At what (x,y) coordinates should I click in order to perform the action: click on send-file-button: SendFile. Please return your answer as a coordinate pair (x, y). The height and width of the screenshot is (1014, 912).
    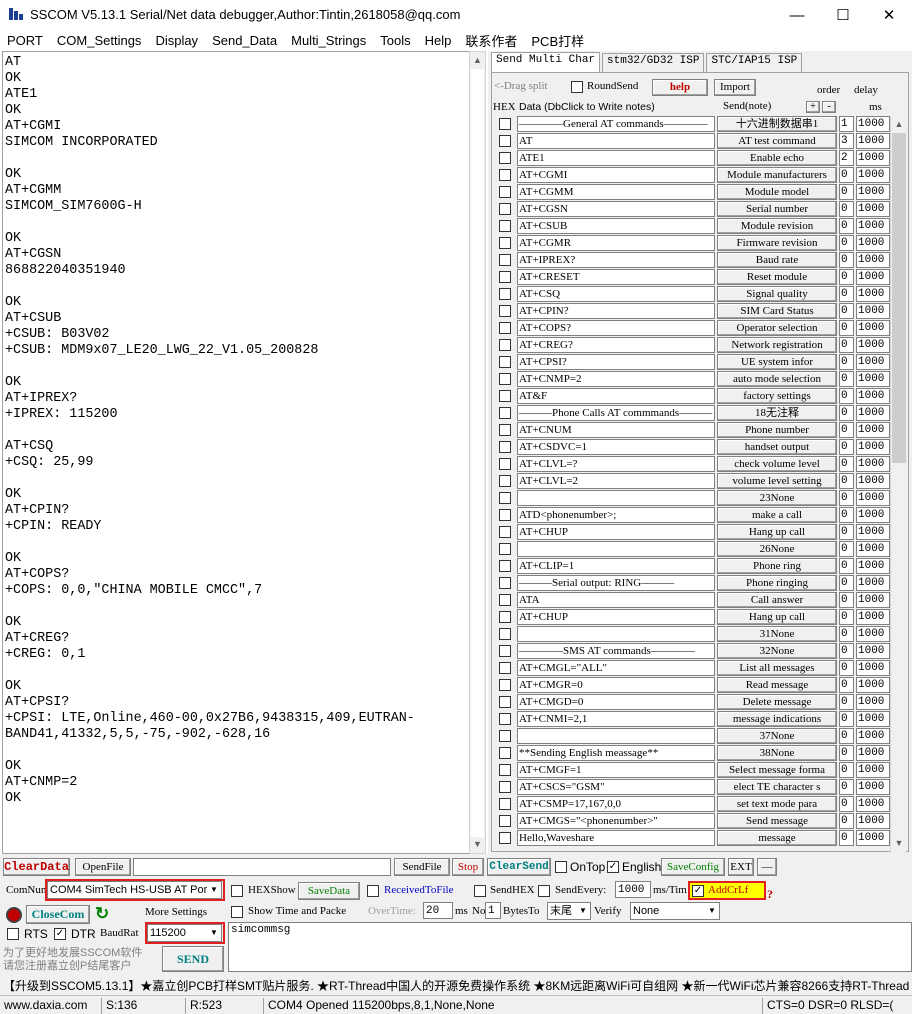
    Looking at the image, I should click on (422, 867).